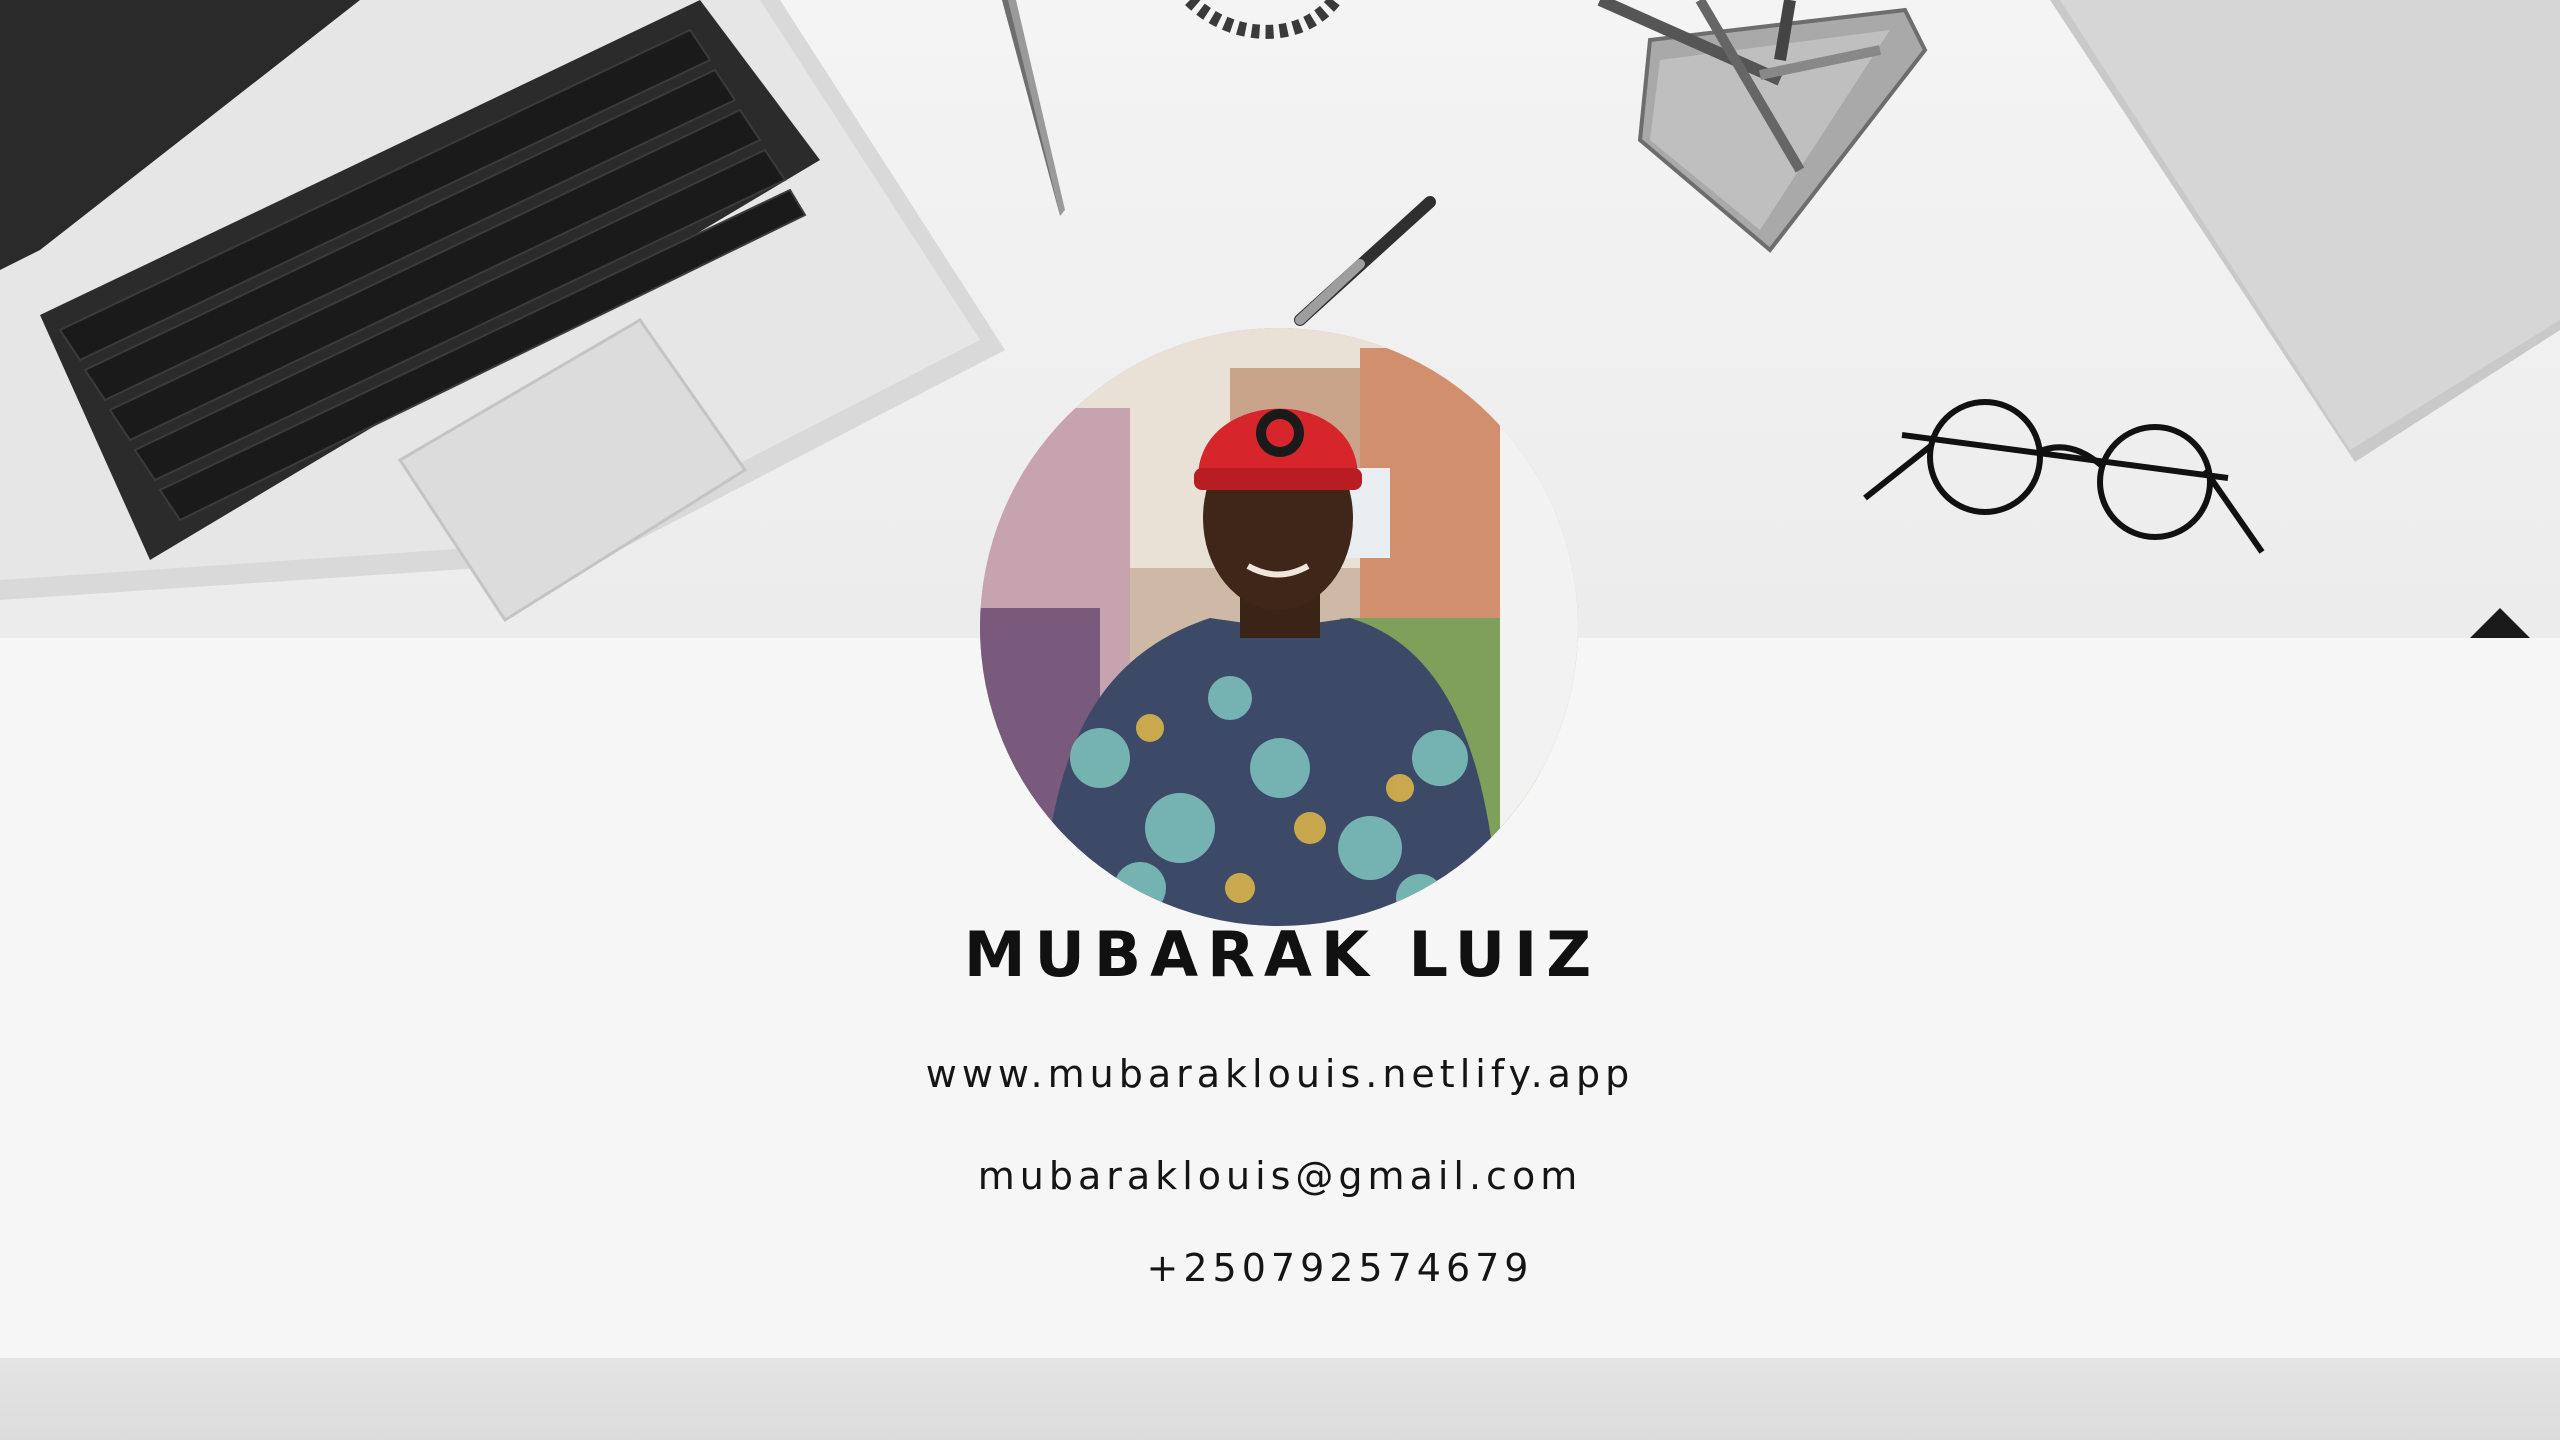 This screenshot has height=1440, width=2560. Describe the element at coordinates (1762, 126) in the screenshot. I see `pen-holder-icon` at that location.